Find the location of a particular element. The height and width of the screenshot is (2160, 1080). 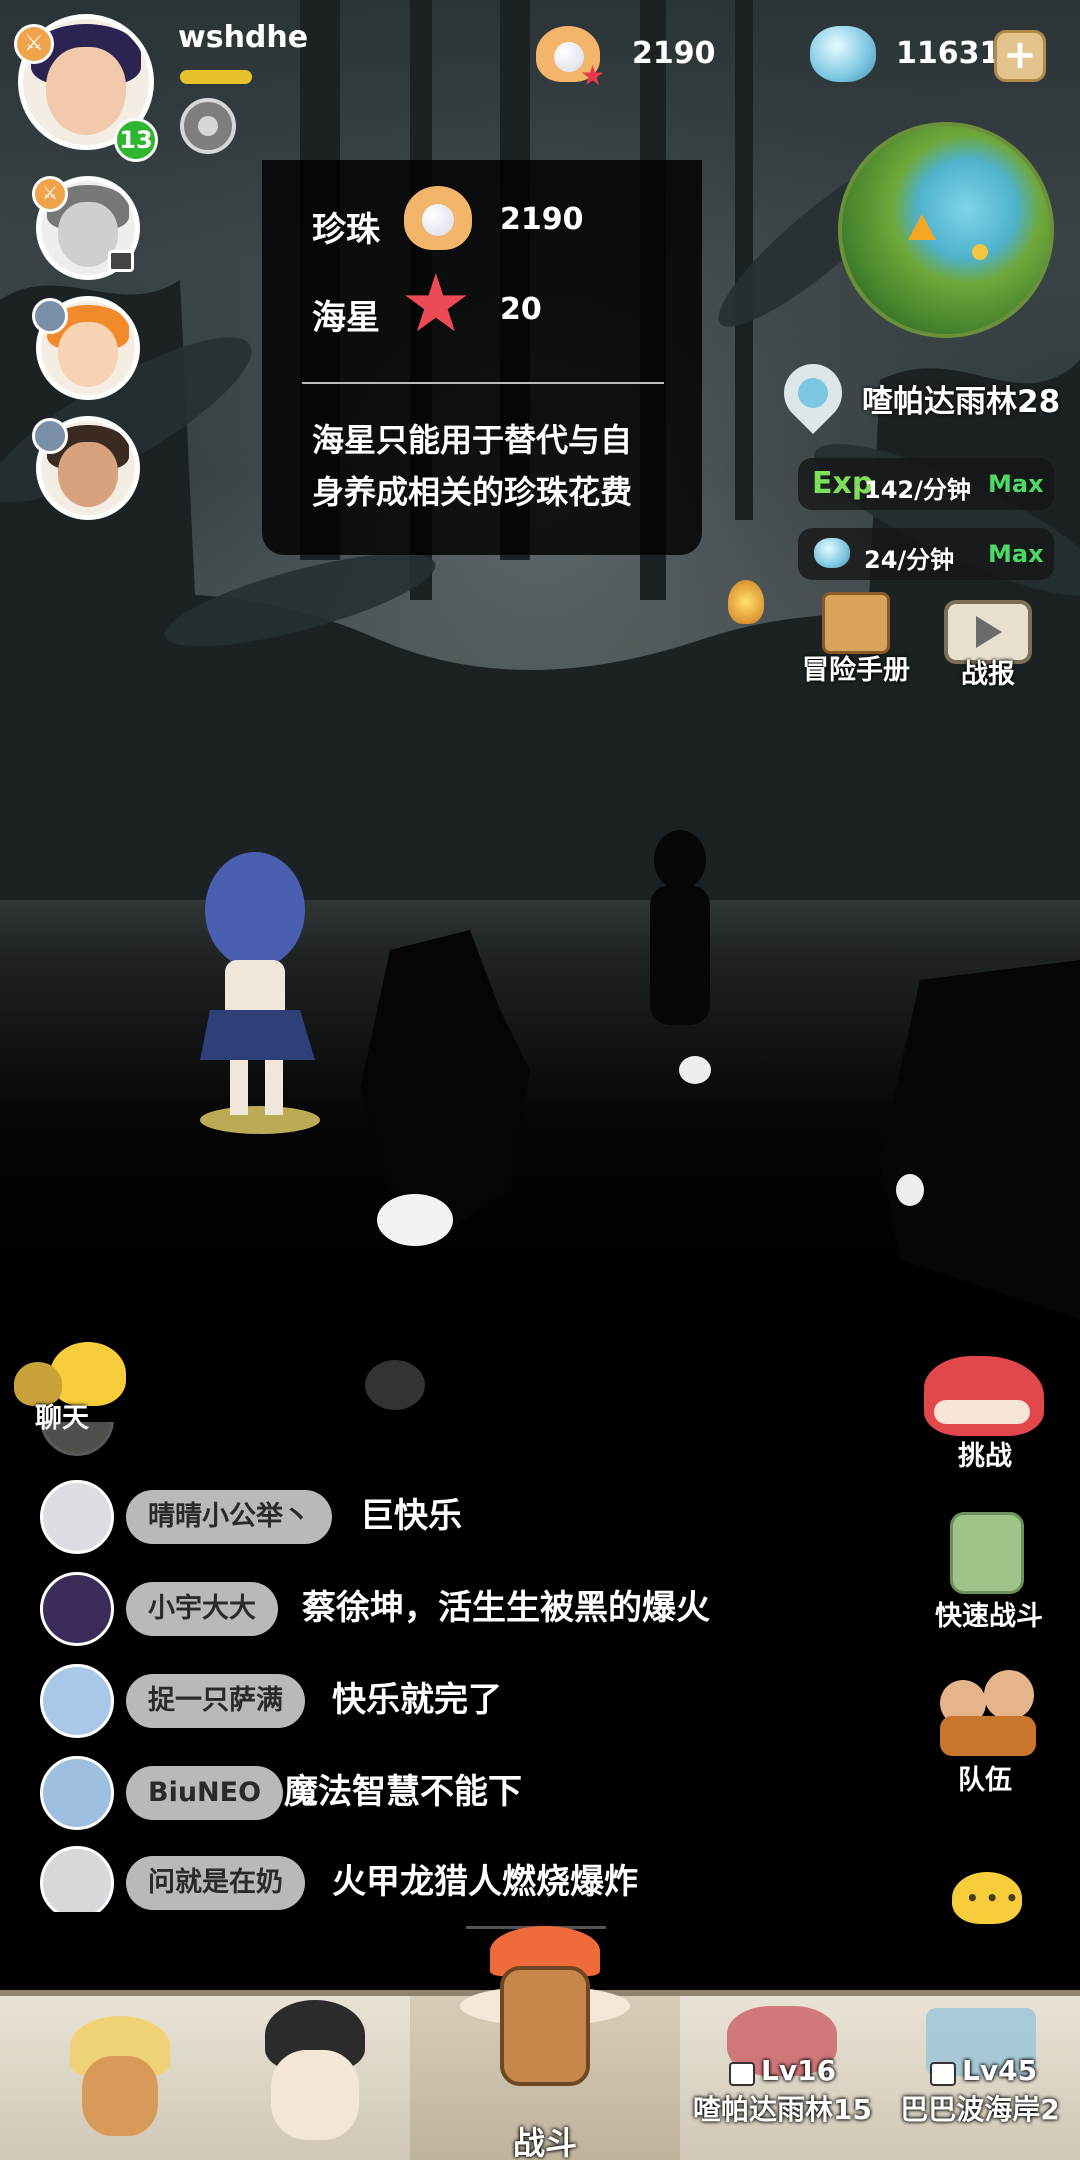

handbook-label: 冒险手册 is located at coordinates (856, 670).